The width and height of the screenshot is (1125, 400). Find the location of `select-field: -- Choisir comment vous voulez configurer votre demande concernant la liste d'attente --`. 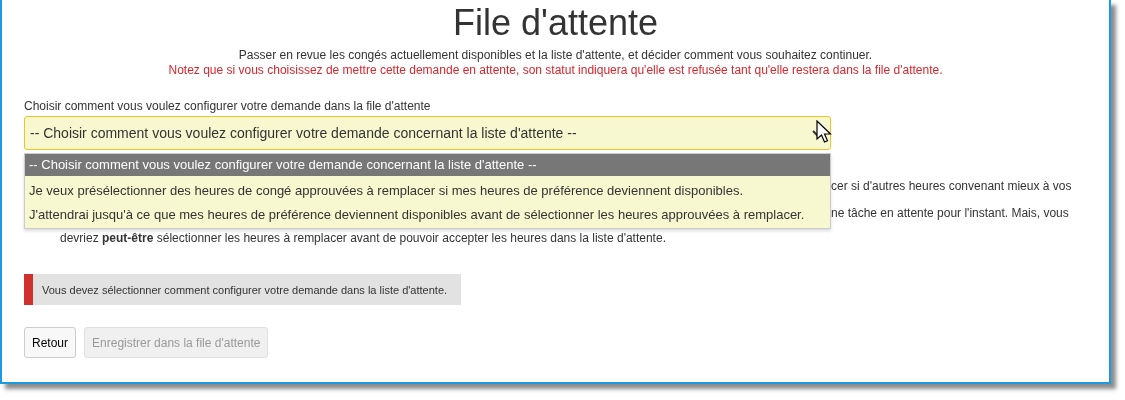

select-field: -- Choisir comment vous voulez configurer votre demande concernant la liste d'attente -- is located at coordinates (427, 133).